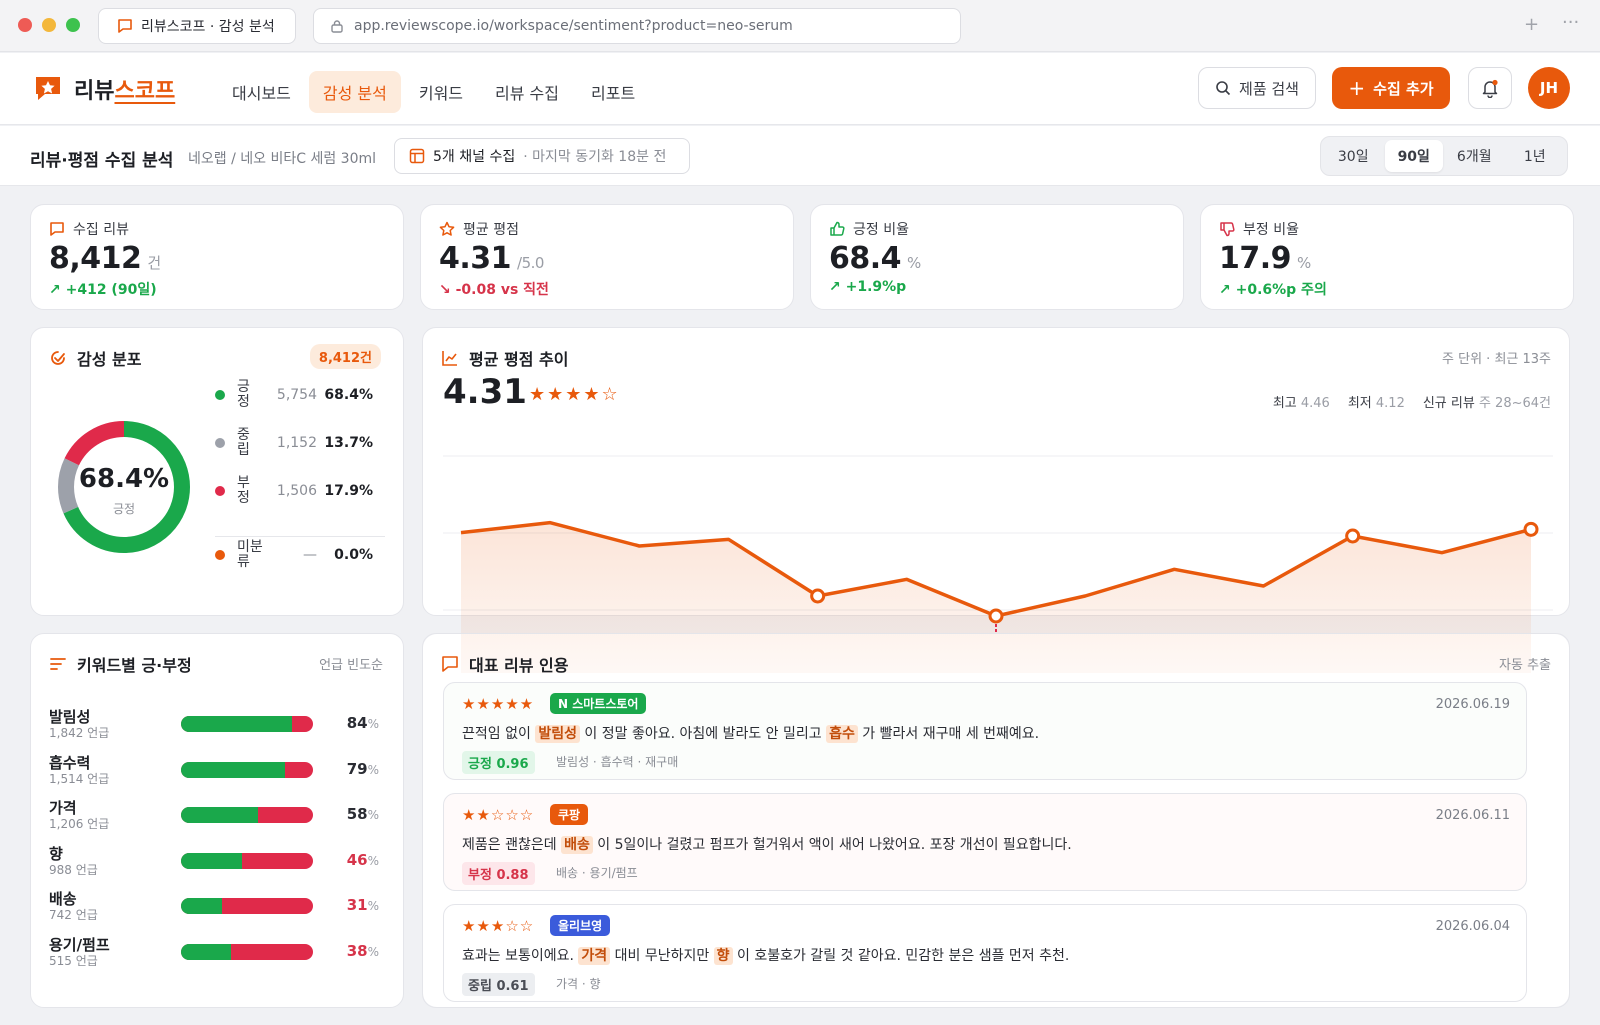  What do you see at coordinates (345, 356) in the screenshot?
I see `total-badge: 8,412건` at bounding box center [345, 356].